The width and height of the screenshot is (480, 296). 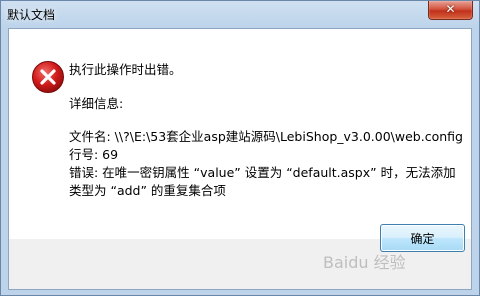 I want to click on watermark: Baidu 经验, so click(x=364, y=262).